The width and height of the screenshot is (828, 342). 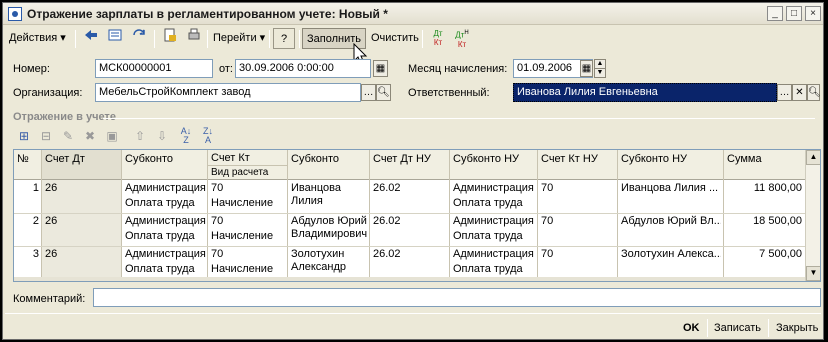 I want to click on cell-sub2-b: Александр, so click(x=318, y=267).